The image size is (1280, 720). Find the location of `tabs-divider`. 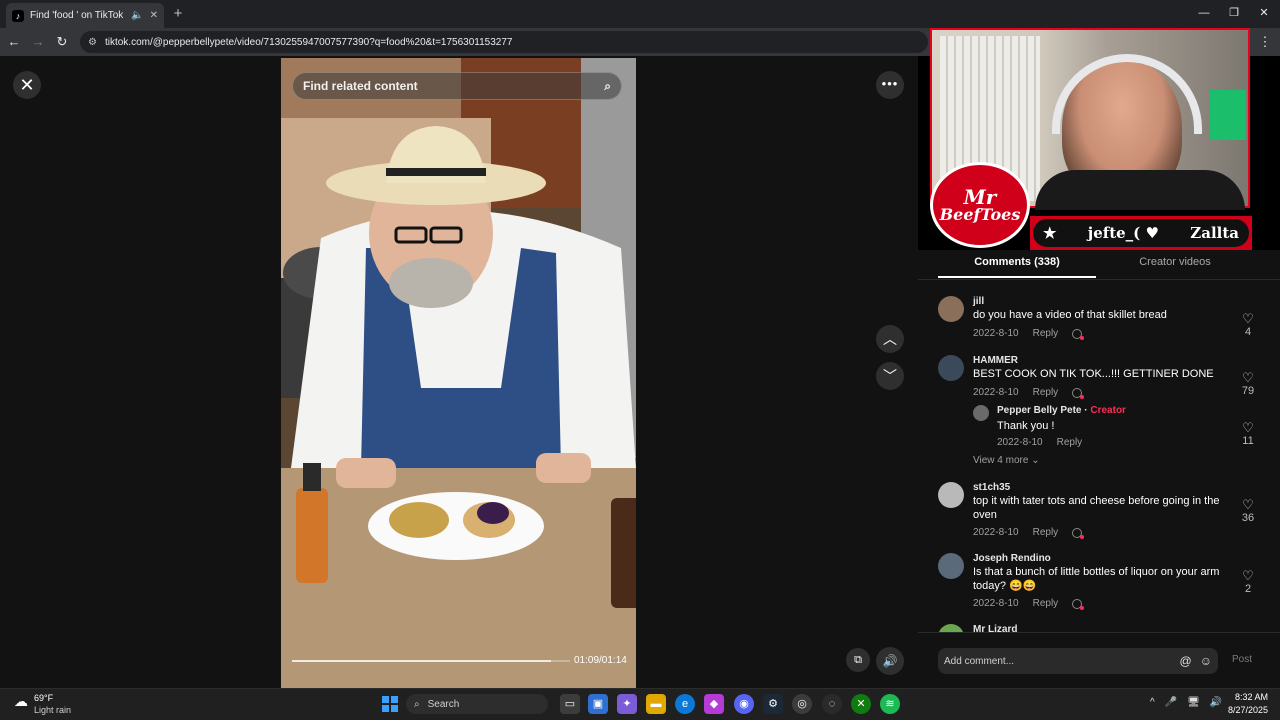

tabs-divider is located at coordinates (1099, 279).